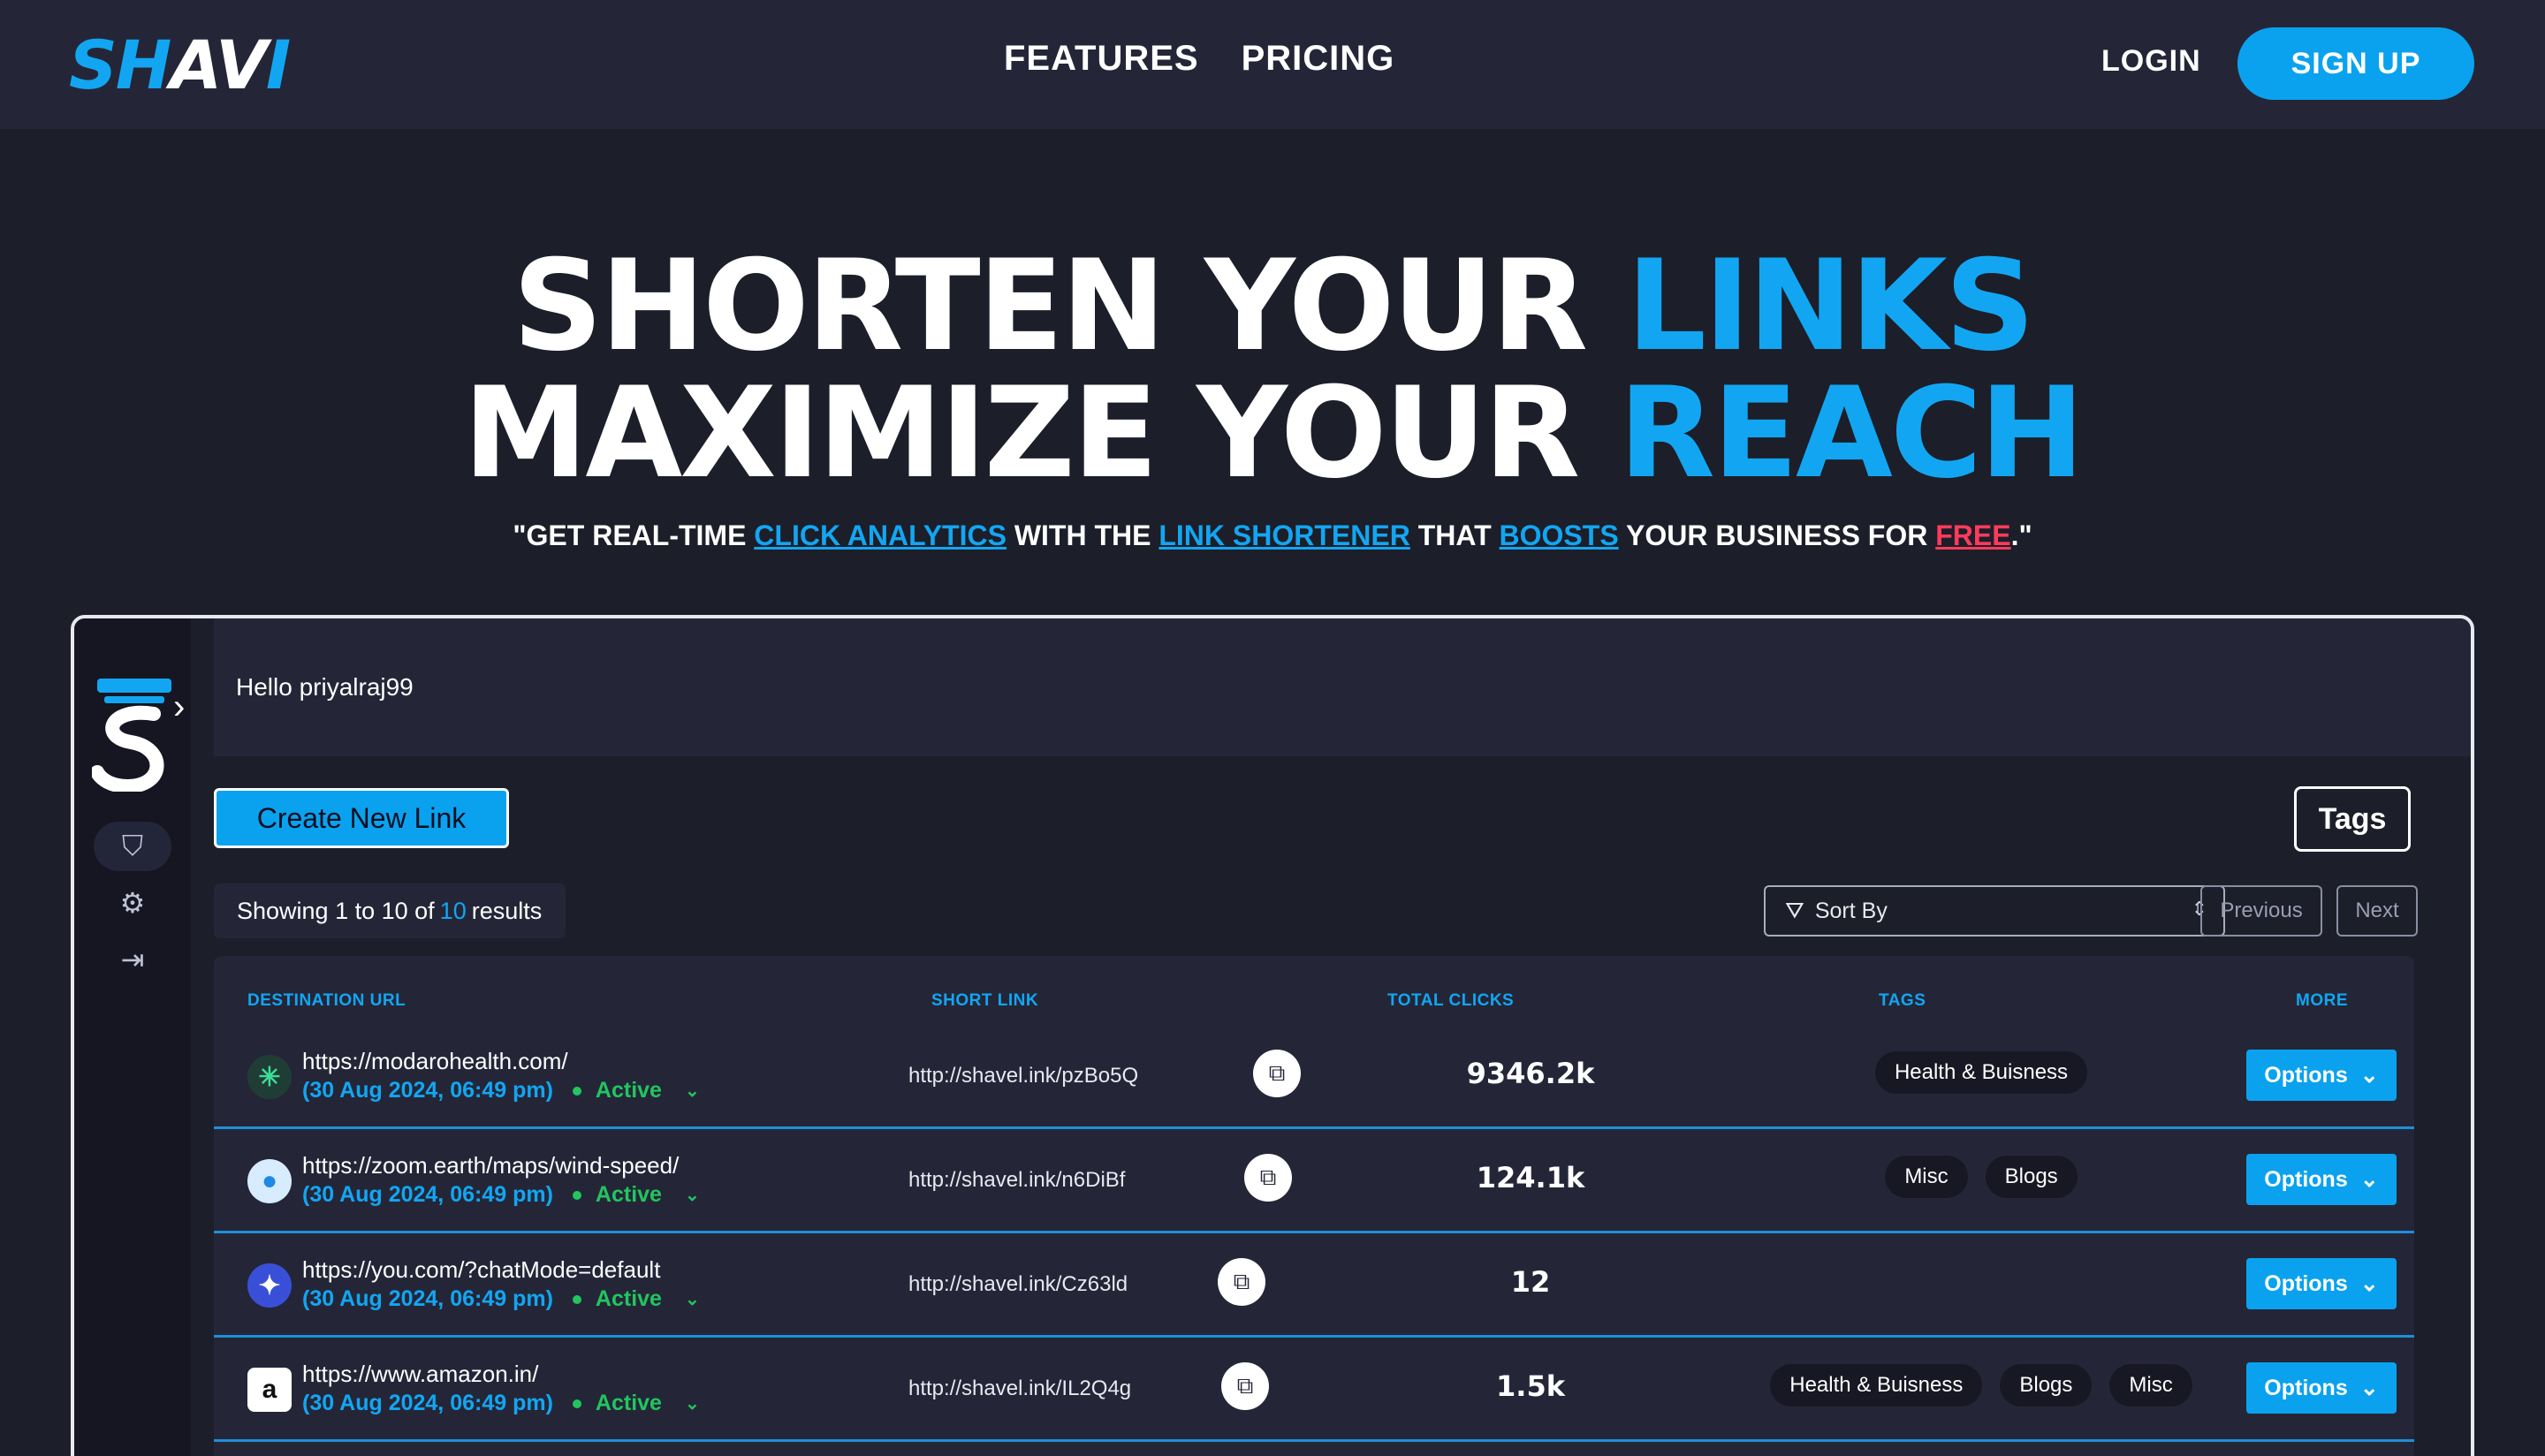  I want to click on sort-by-select: ⛛ Sort By ⇕, so click(1995, 911).